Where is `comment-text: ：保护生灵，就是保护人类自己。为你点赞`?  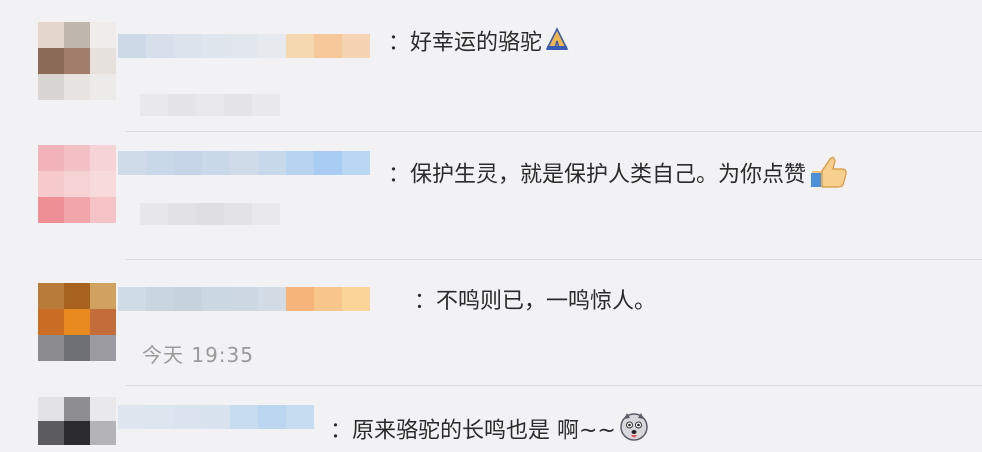
comment-text: ：保护生灵，就是保护人类自己。为你点赞 is located at coordinates (618, 175).